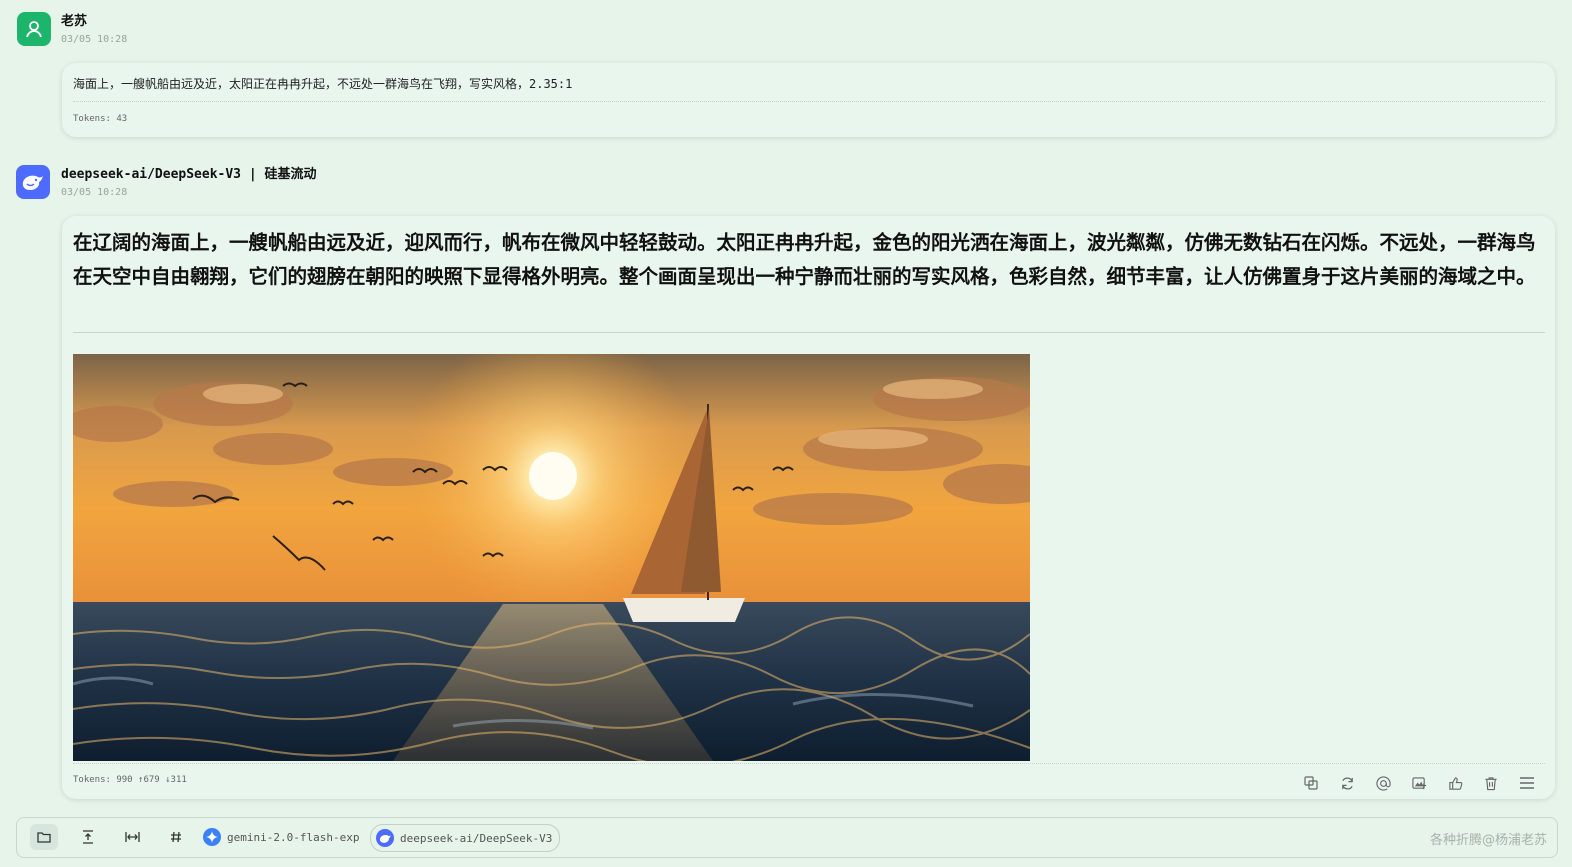 The height and width of the screenshot is (867, 1572). What do you see at coordinates (212, 837) in the screenshot?
I see `gemini-icon` at bounding box center [212, 837].